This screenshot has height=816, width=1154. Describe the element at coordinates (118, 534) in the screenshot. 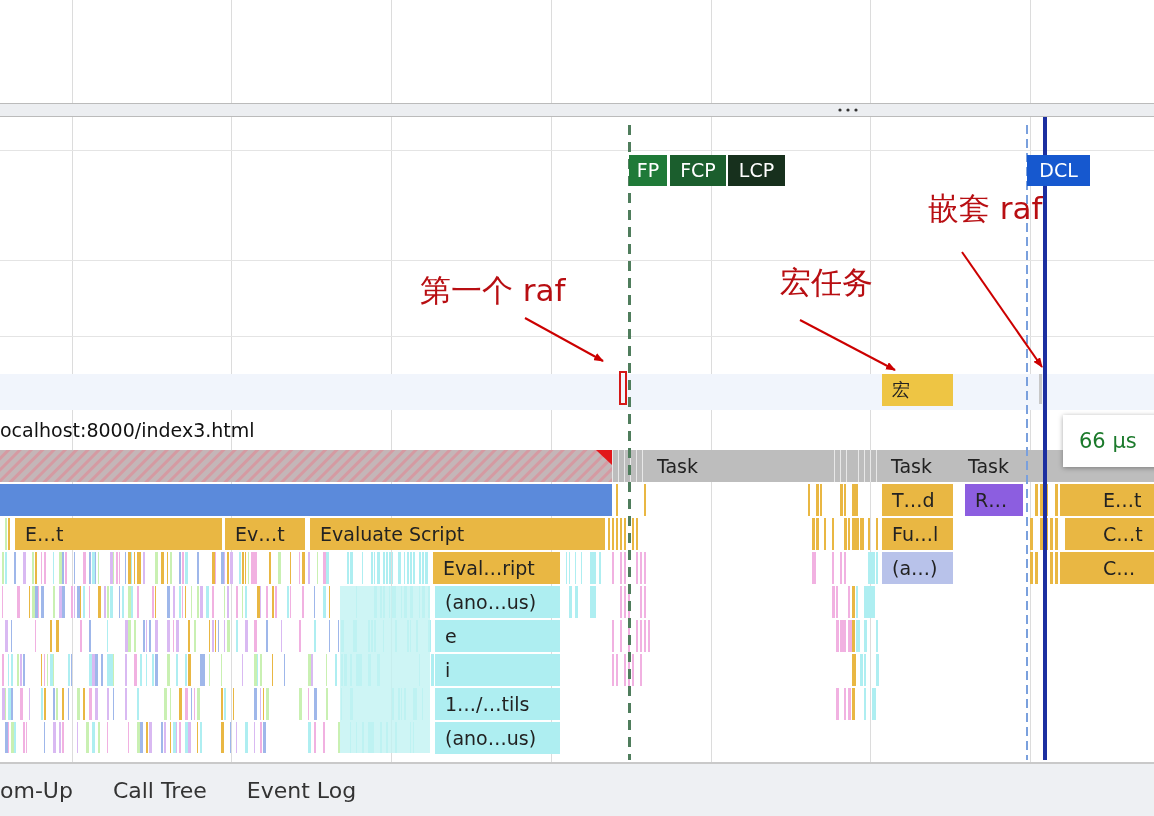

I see `flame-block: E…t` at that location.